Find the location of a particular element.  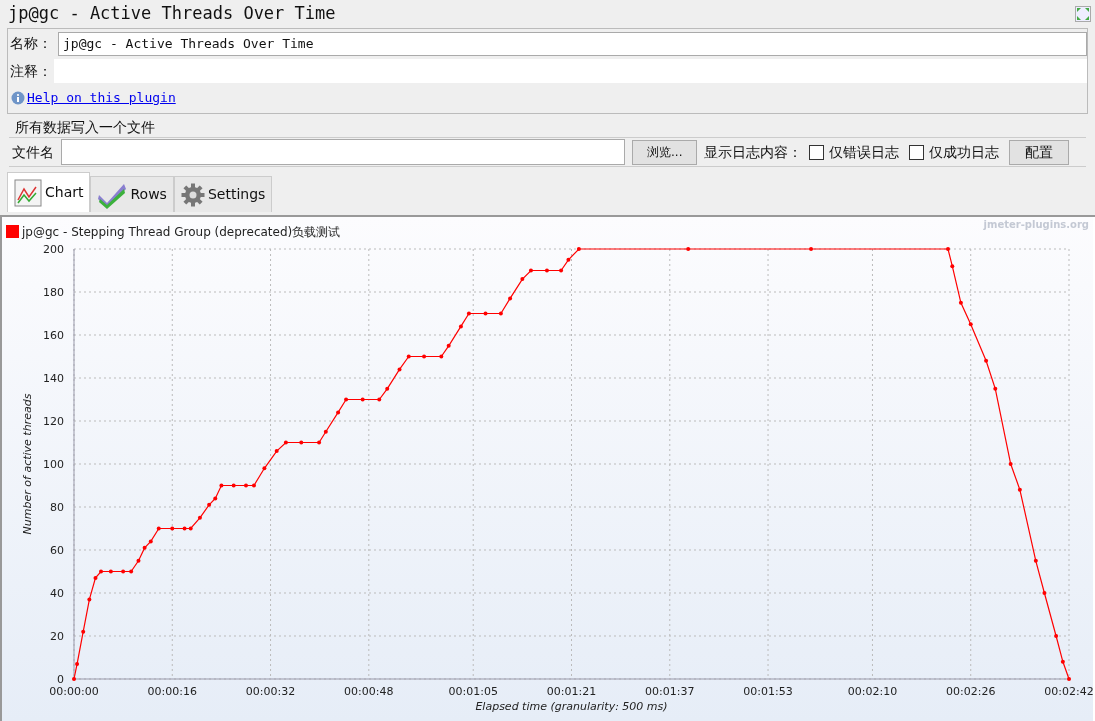

legend-label: jp@gc - Stepping Thread Group (deprecated)负载测试 is located at coordinates (181, 232).